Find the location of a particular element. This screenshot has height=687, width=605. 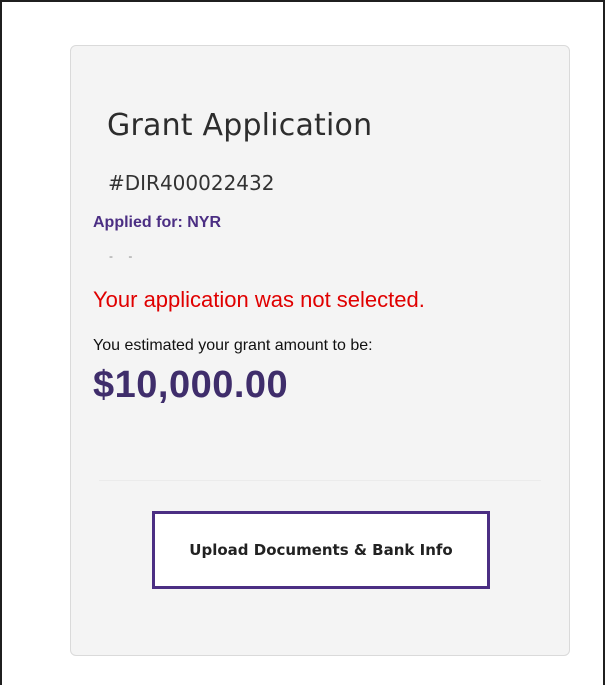

status-message: Your application was not selected. is located at coordinates (259, 299).